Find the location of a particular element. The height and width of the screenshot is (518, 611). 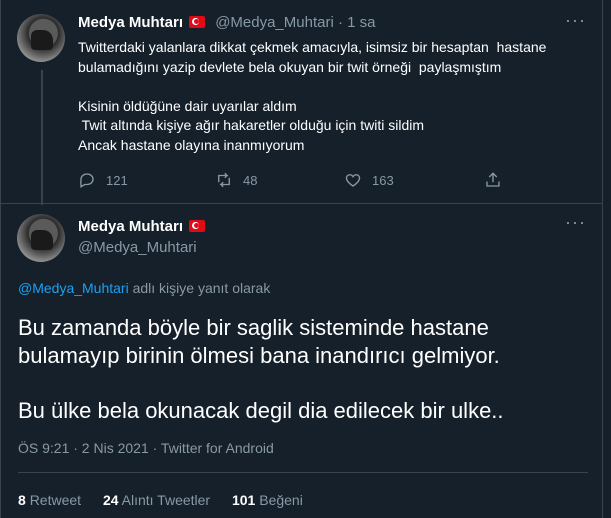

tweet-stats: 8 Retweet 24 Alıntı Tweetler 101 Beğeni is located at coordinates (169, 500).